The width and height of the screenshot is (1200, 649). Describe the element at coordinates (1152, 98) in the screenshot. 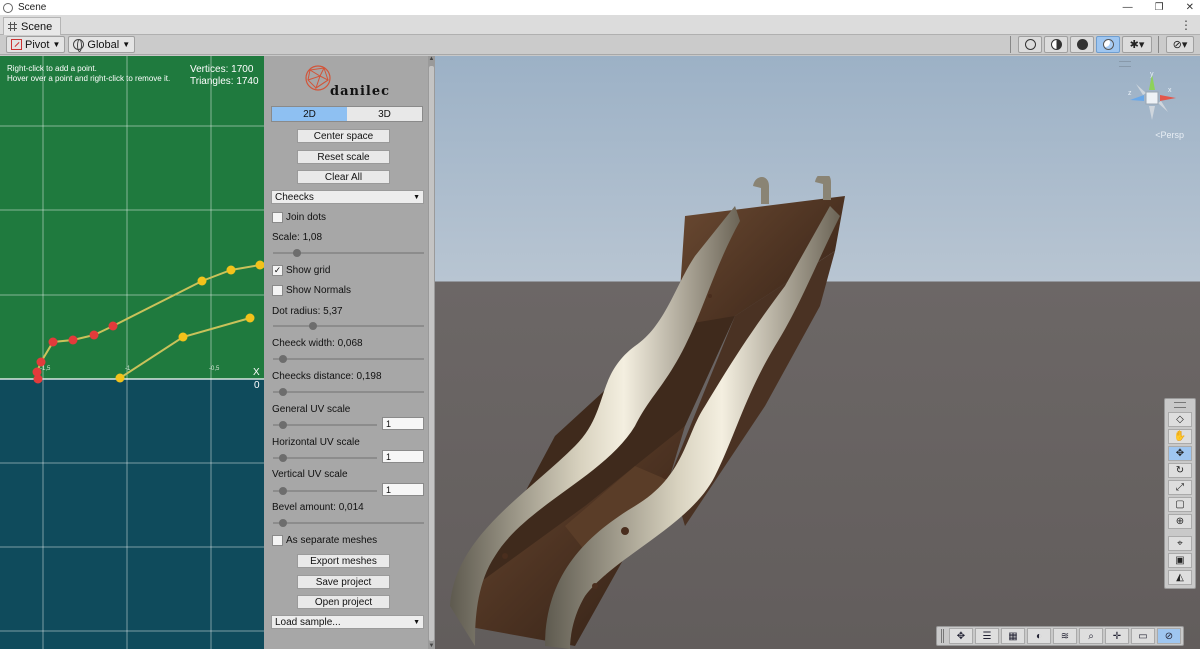

I see `orientation-gizmo: y x z` at that location.